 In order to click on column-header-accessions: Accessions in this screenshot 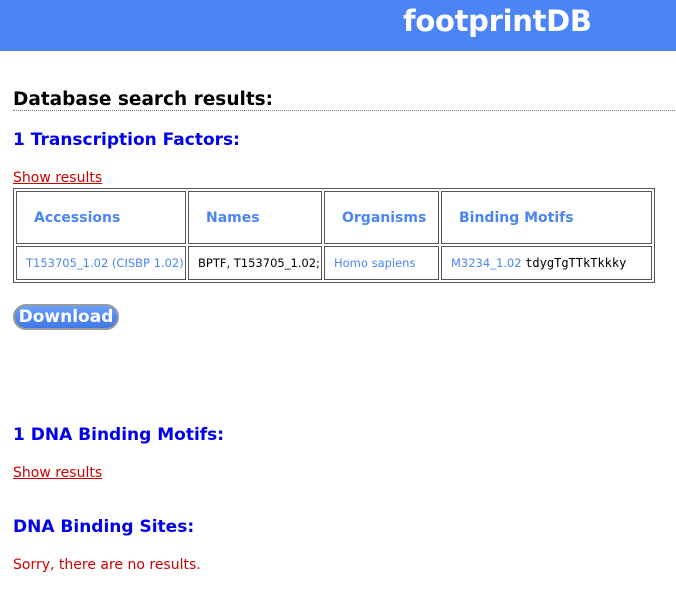, I will do `click(101, 217)`.